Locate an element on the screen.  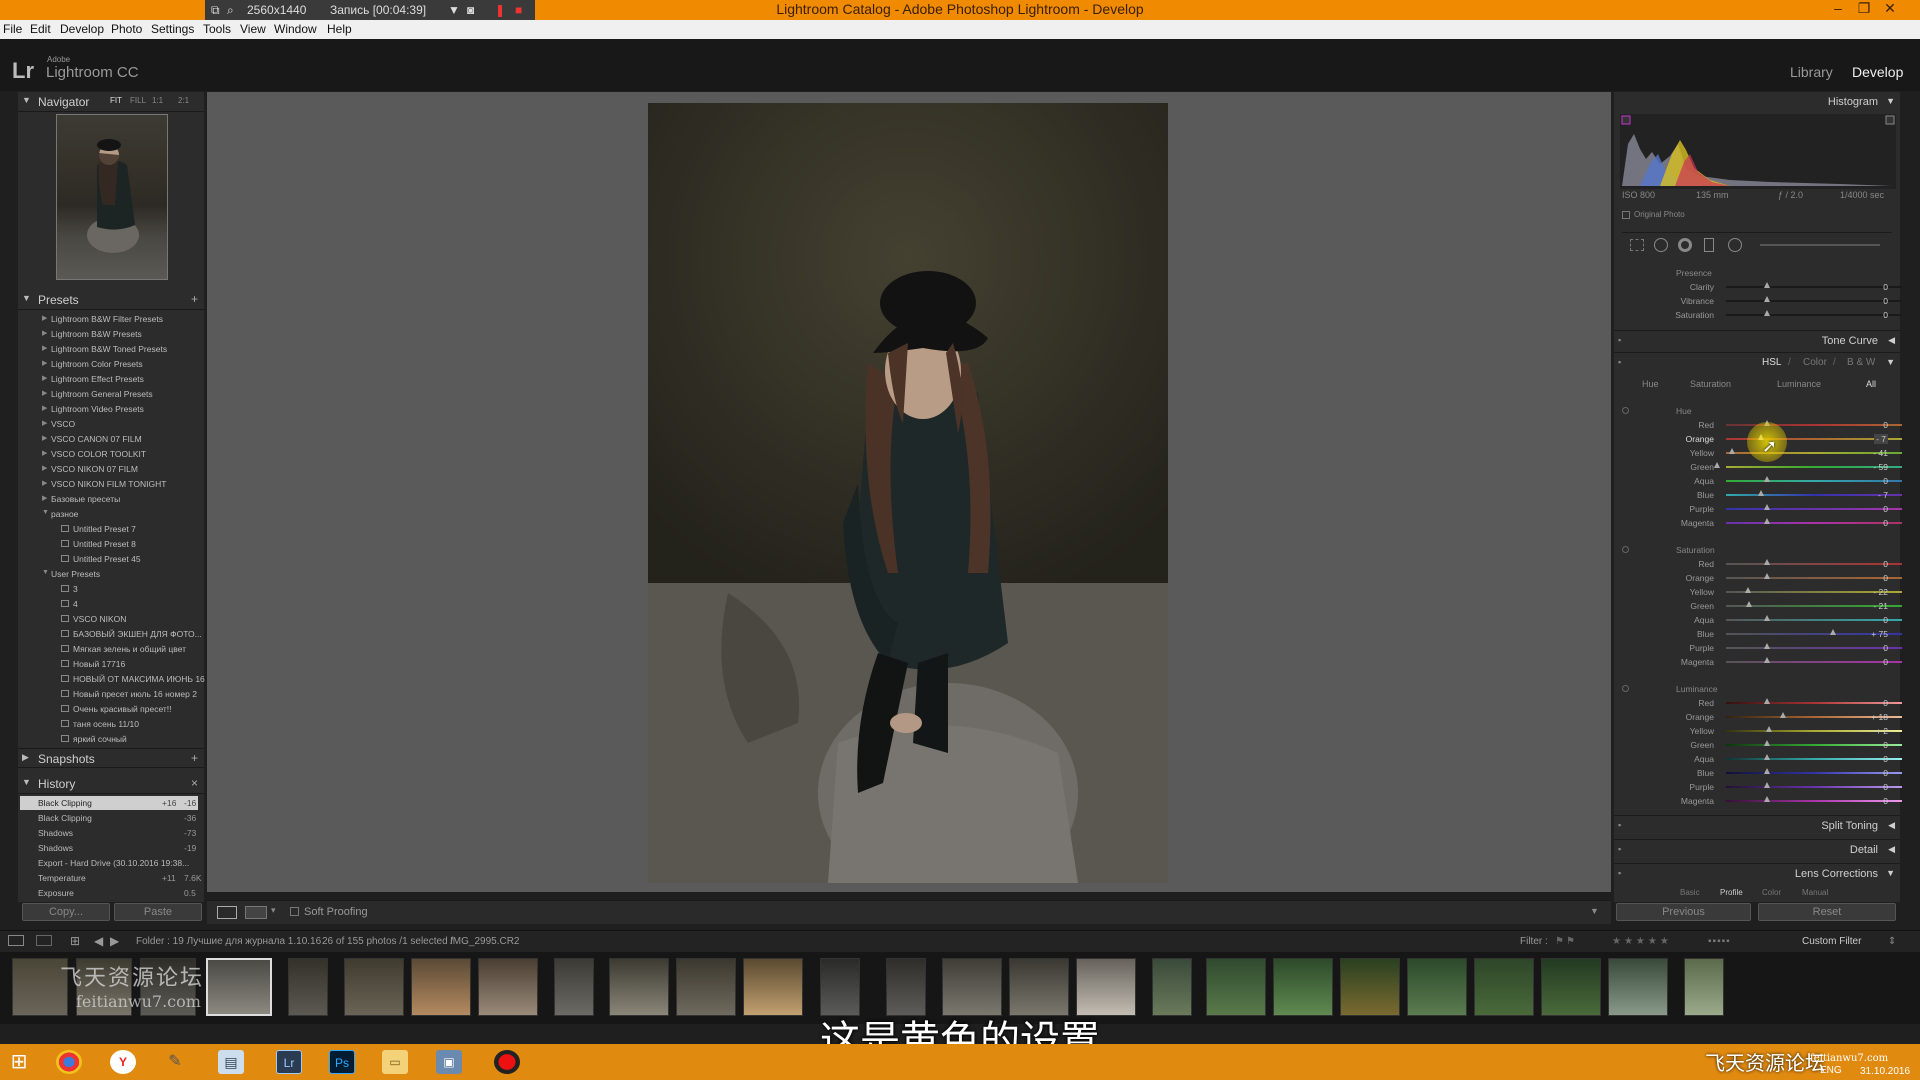
snapshots-header: ▶ Snapshots + is located at coordinates (111, 758).